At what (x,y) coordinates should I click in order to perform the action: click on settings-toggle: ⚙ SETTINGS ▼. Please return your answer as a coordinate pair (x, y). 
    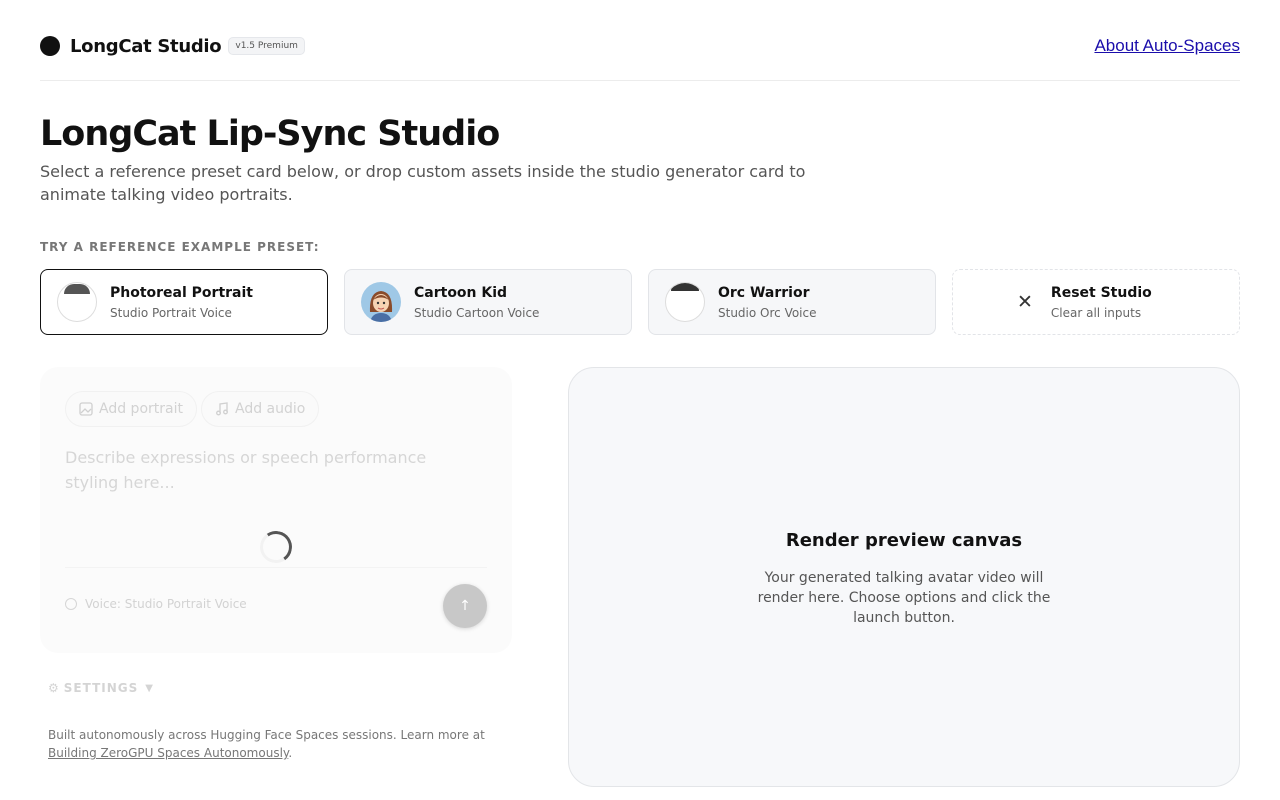
    Looking at the image, I should click on (101, 688).